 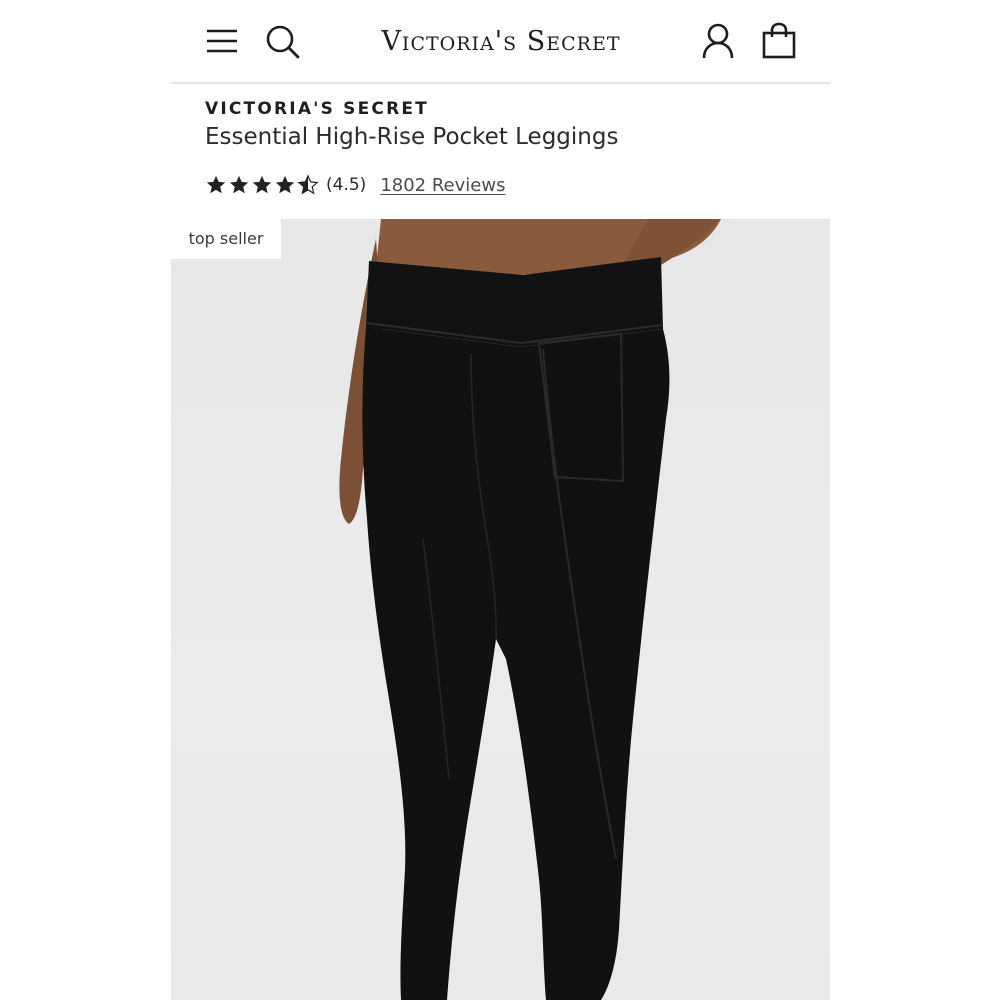 I want to click on star-rating, so click(x=262, y=185).